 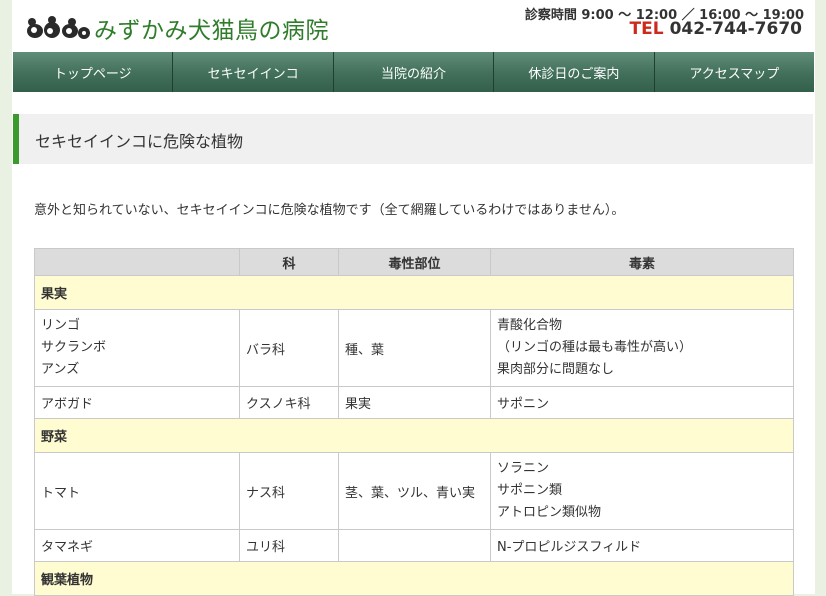 I want to click on column-header-family: 科, so click(x=289, y=262).